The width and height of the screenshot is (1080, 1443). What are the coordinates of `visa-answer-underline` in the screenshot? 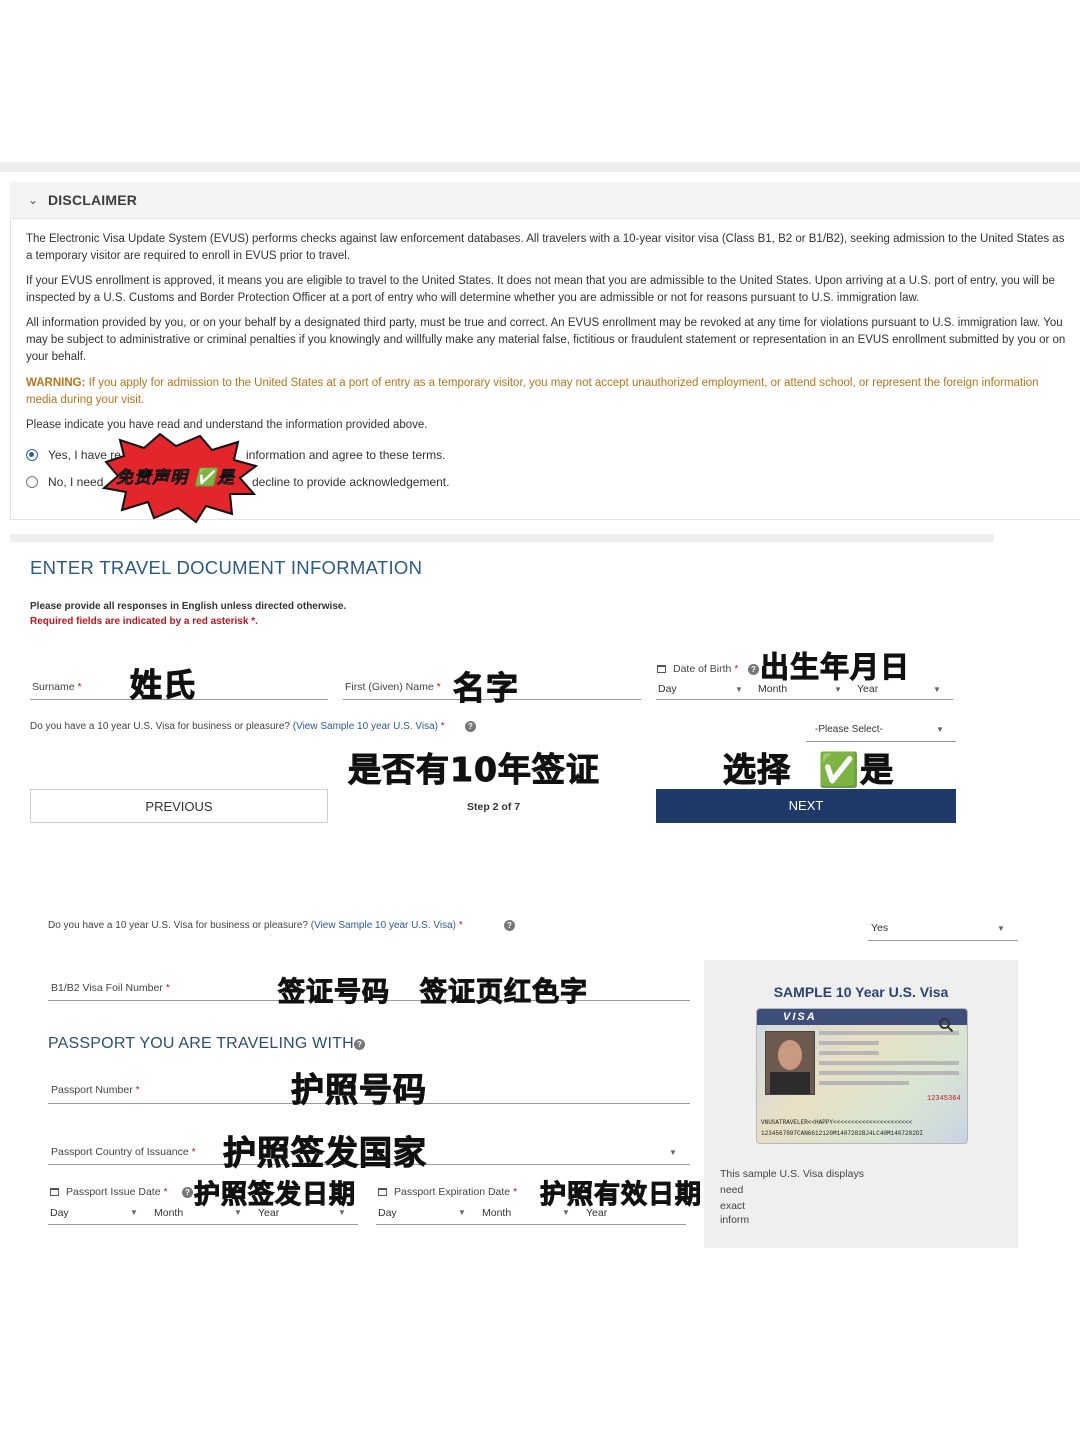 It's located at (943, 940).